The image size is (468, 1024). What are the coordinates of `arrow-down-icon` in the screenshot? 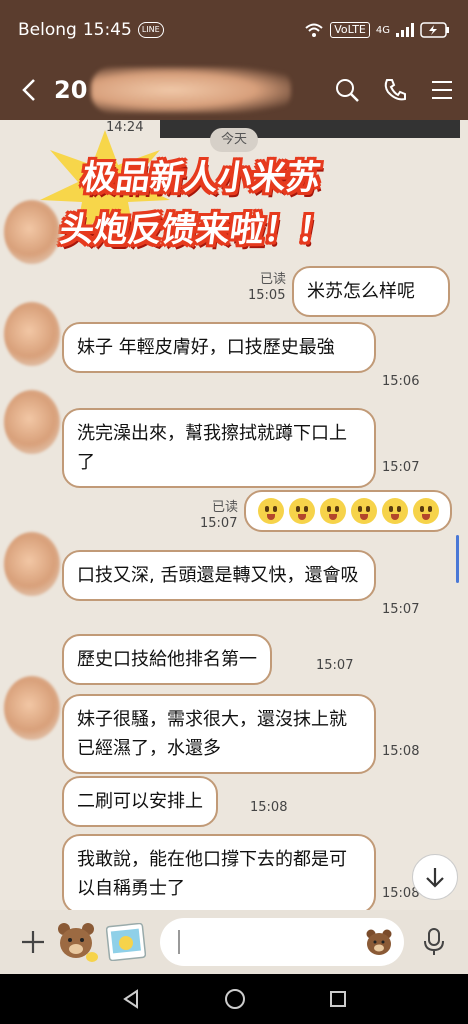 It's located at (435, 878).